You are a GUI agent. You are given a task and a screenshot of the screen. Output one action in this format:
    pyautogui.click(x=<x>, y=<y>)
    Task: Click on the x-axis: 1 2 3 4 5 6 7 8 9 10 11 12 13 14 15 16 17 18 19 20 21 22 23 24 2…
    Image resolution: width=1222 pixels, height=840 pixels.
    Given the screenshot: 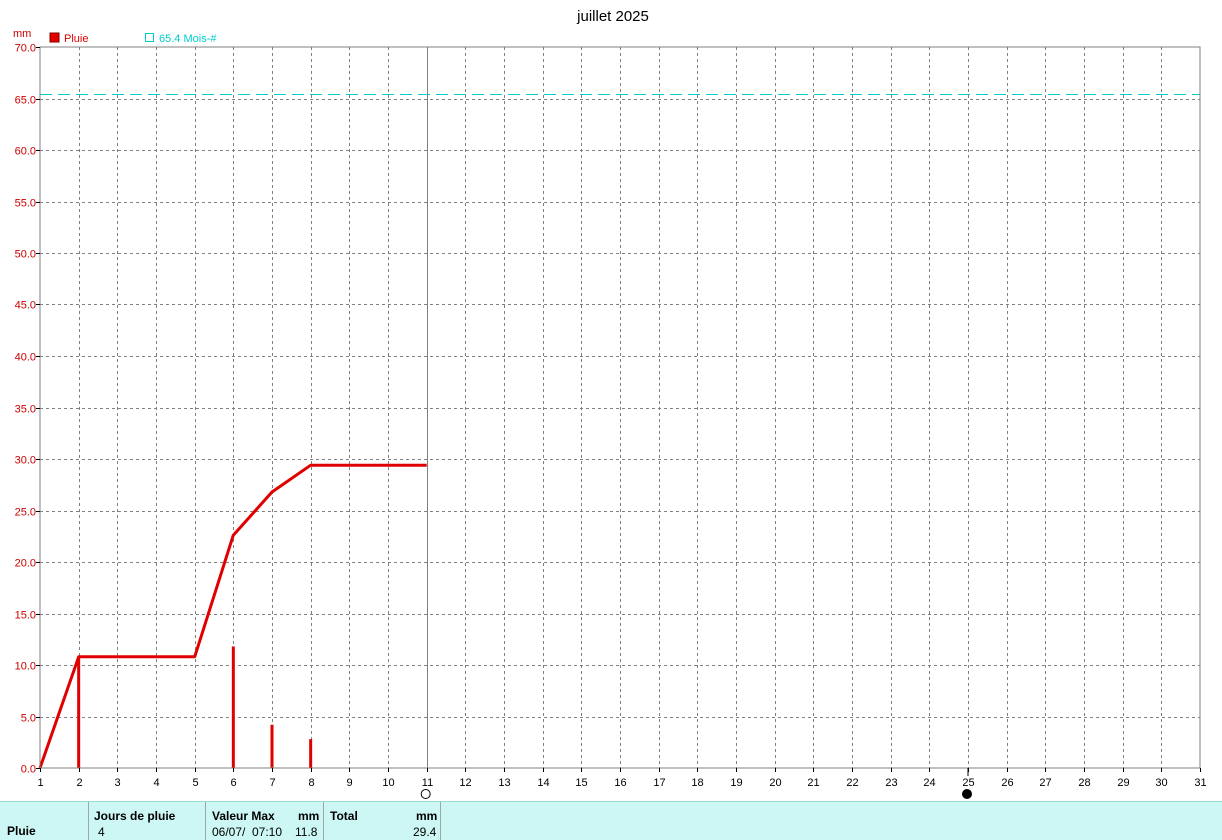 What is the action you would take?
    pyautogui.click(x=622, y=778)
    